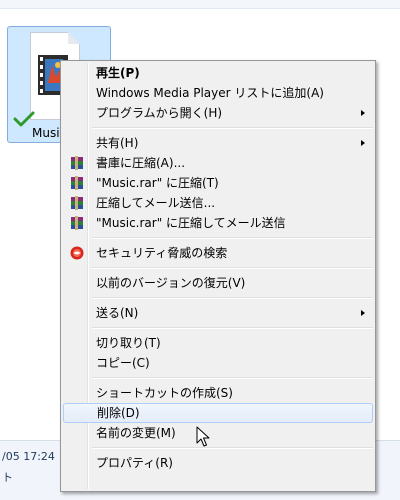 Image resolution: width=400 pixels, height=500 pixels. Describe the element at coordinates (218, 313) in the screenshot. I see `menu-item-send-to: 送る(N)` at that location.